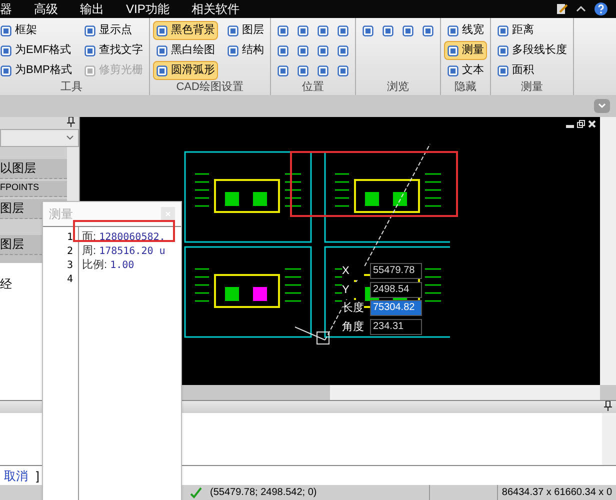  Describe the element at coordinates (69, 279) in the screenshot. I see `line-number: 4` at that location.